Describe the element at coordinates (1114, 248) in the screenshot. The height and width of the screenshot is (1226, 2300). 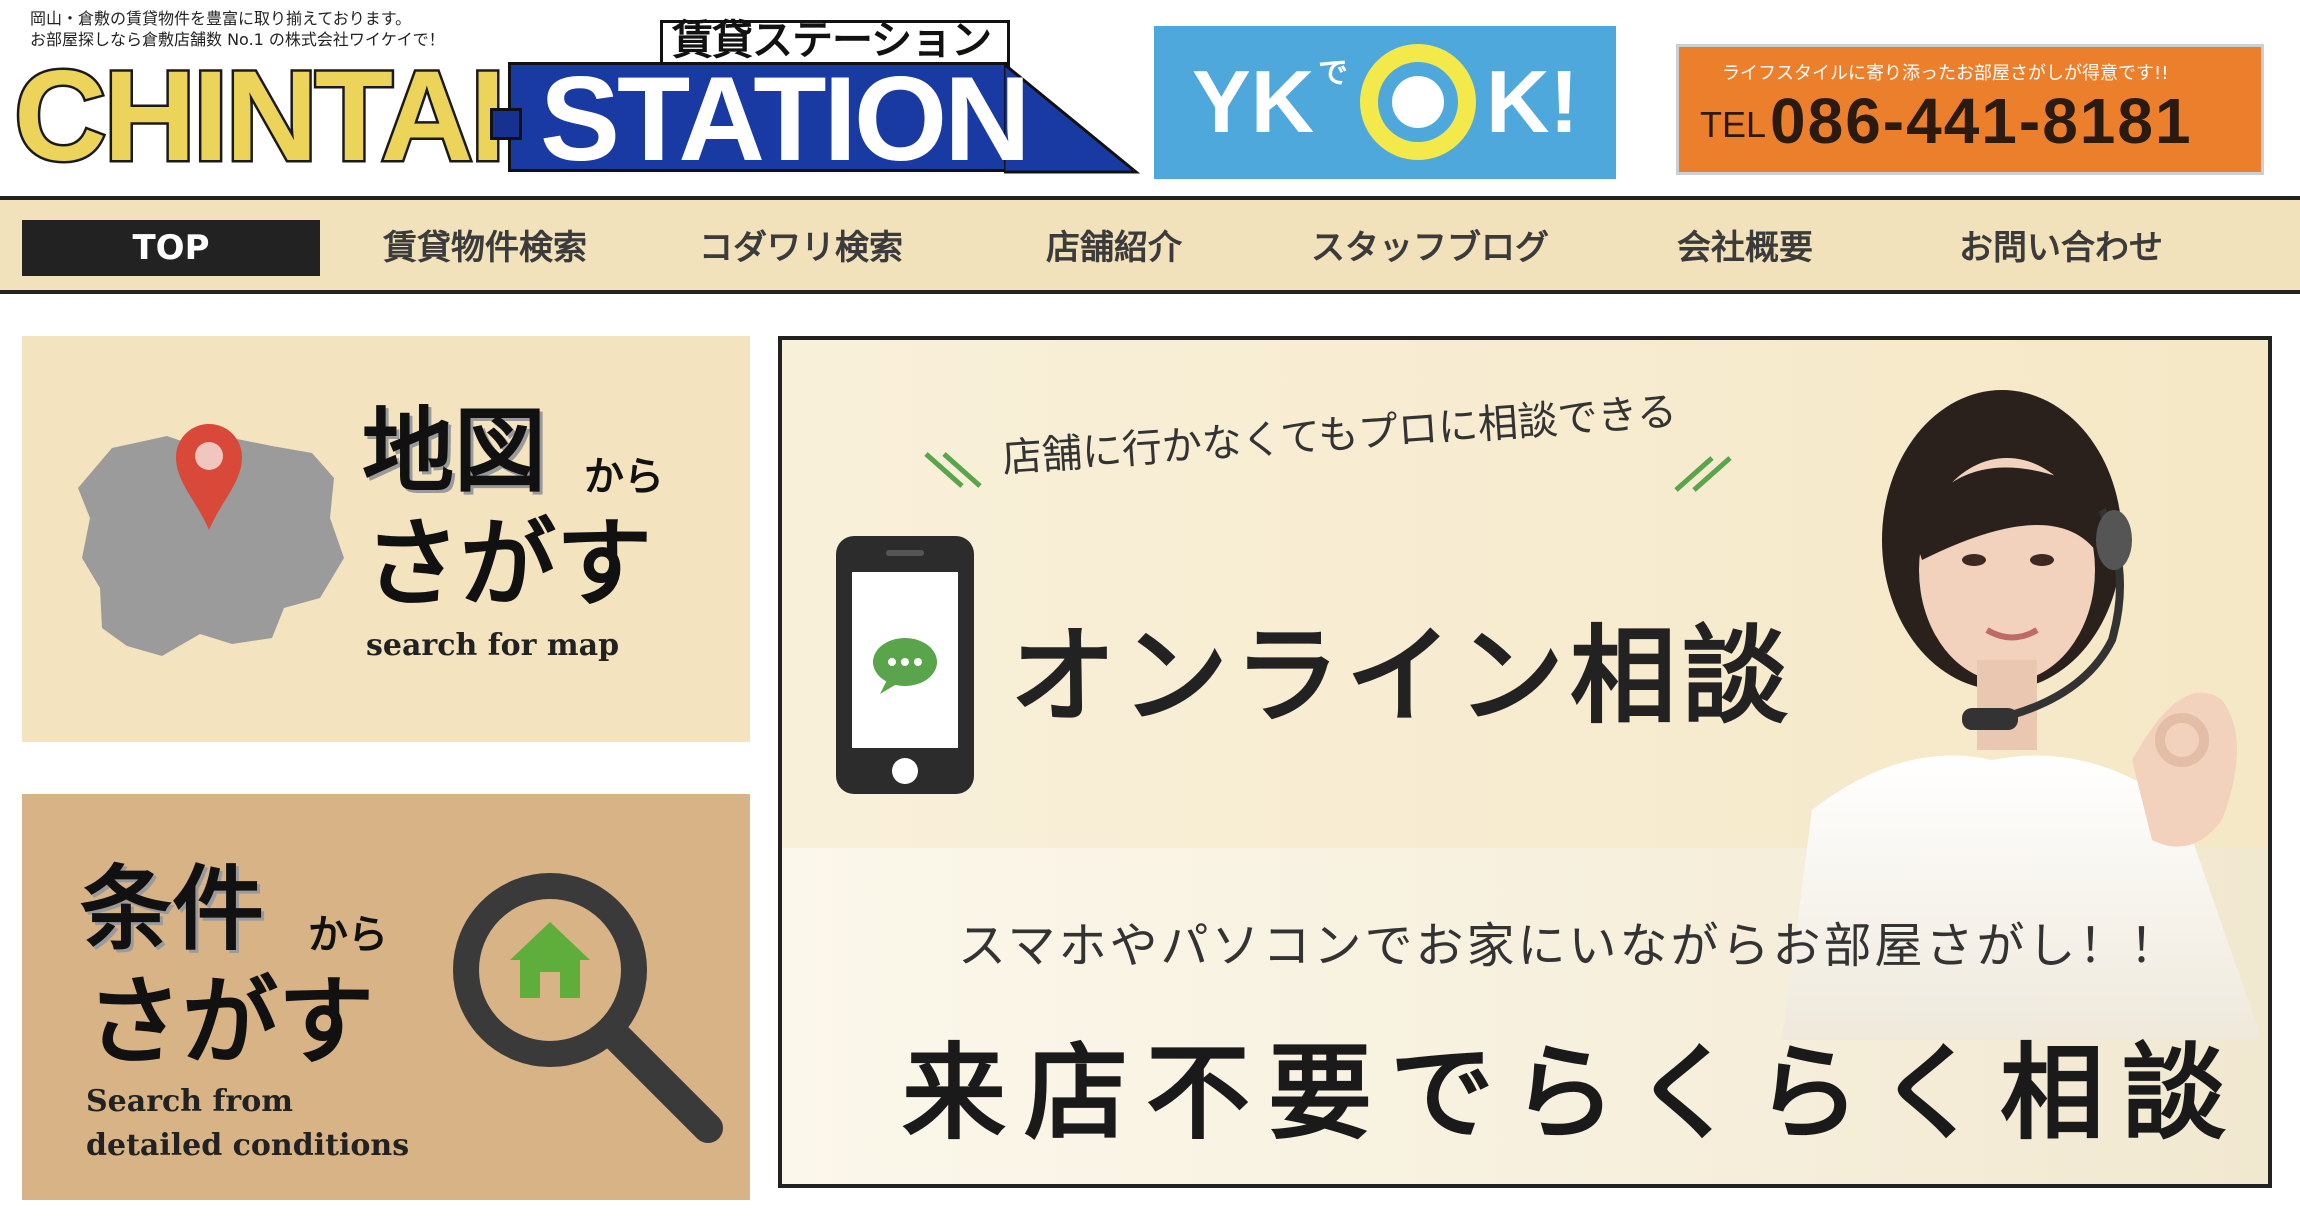
I see `nav-item-stores: 店舗紹介` at that location.